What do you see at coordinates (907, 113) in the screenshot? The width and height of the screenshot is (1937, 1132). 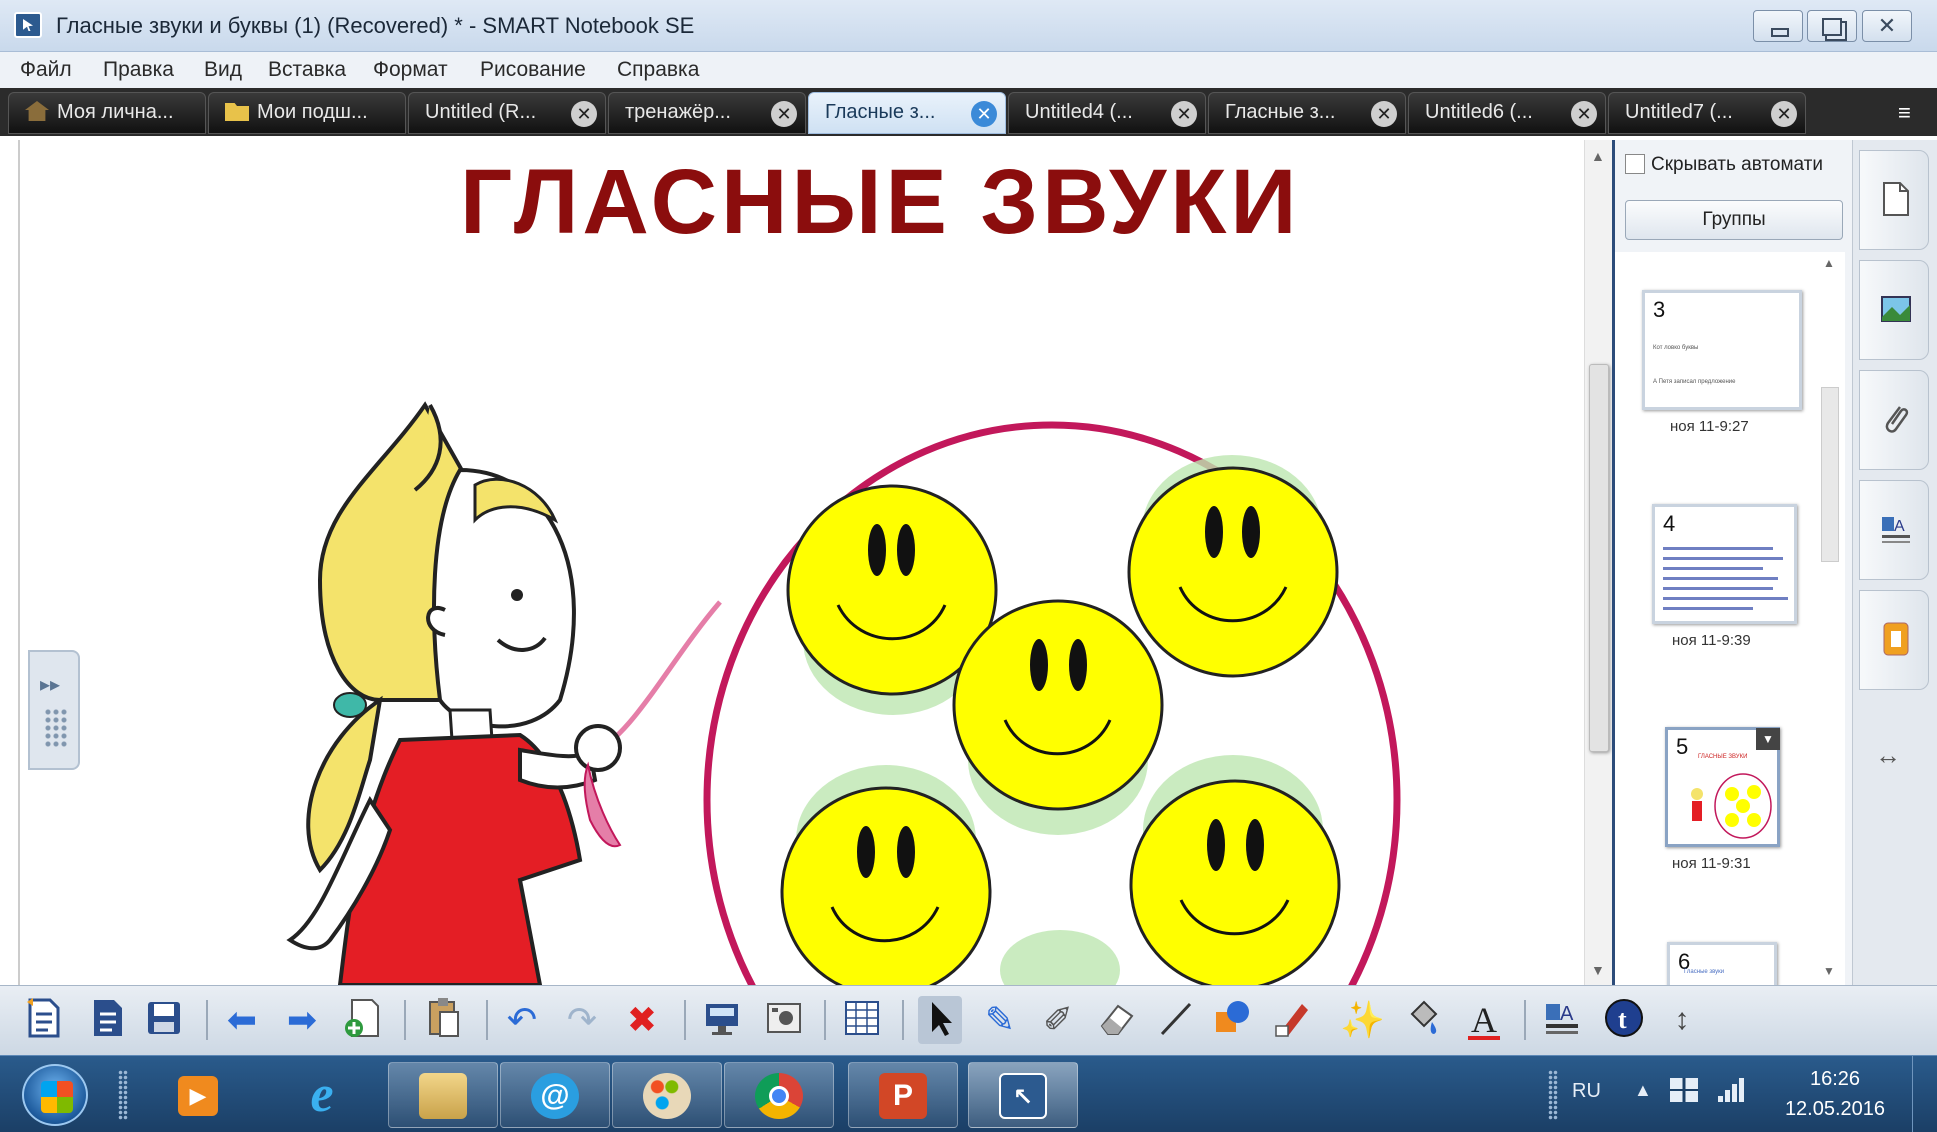 I see `tab-glasnye-active: Гласные з... ✕` at bounding box center [907, 113].